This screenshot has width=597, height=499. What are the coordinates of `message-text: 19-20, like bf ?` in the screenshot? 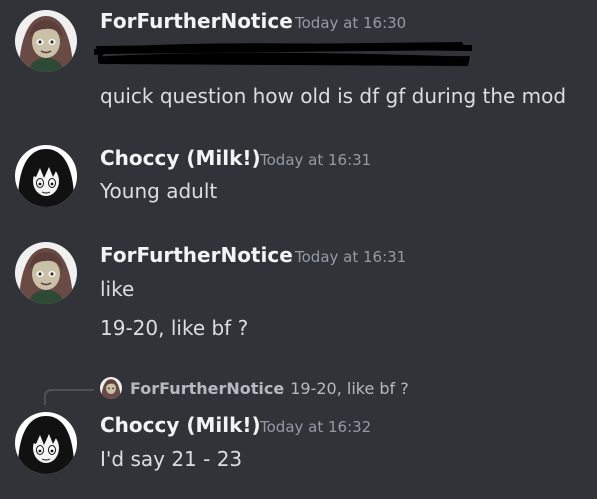 It's located at (174, 328).